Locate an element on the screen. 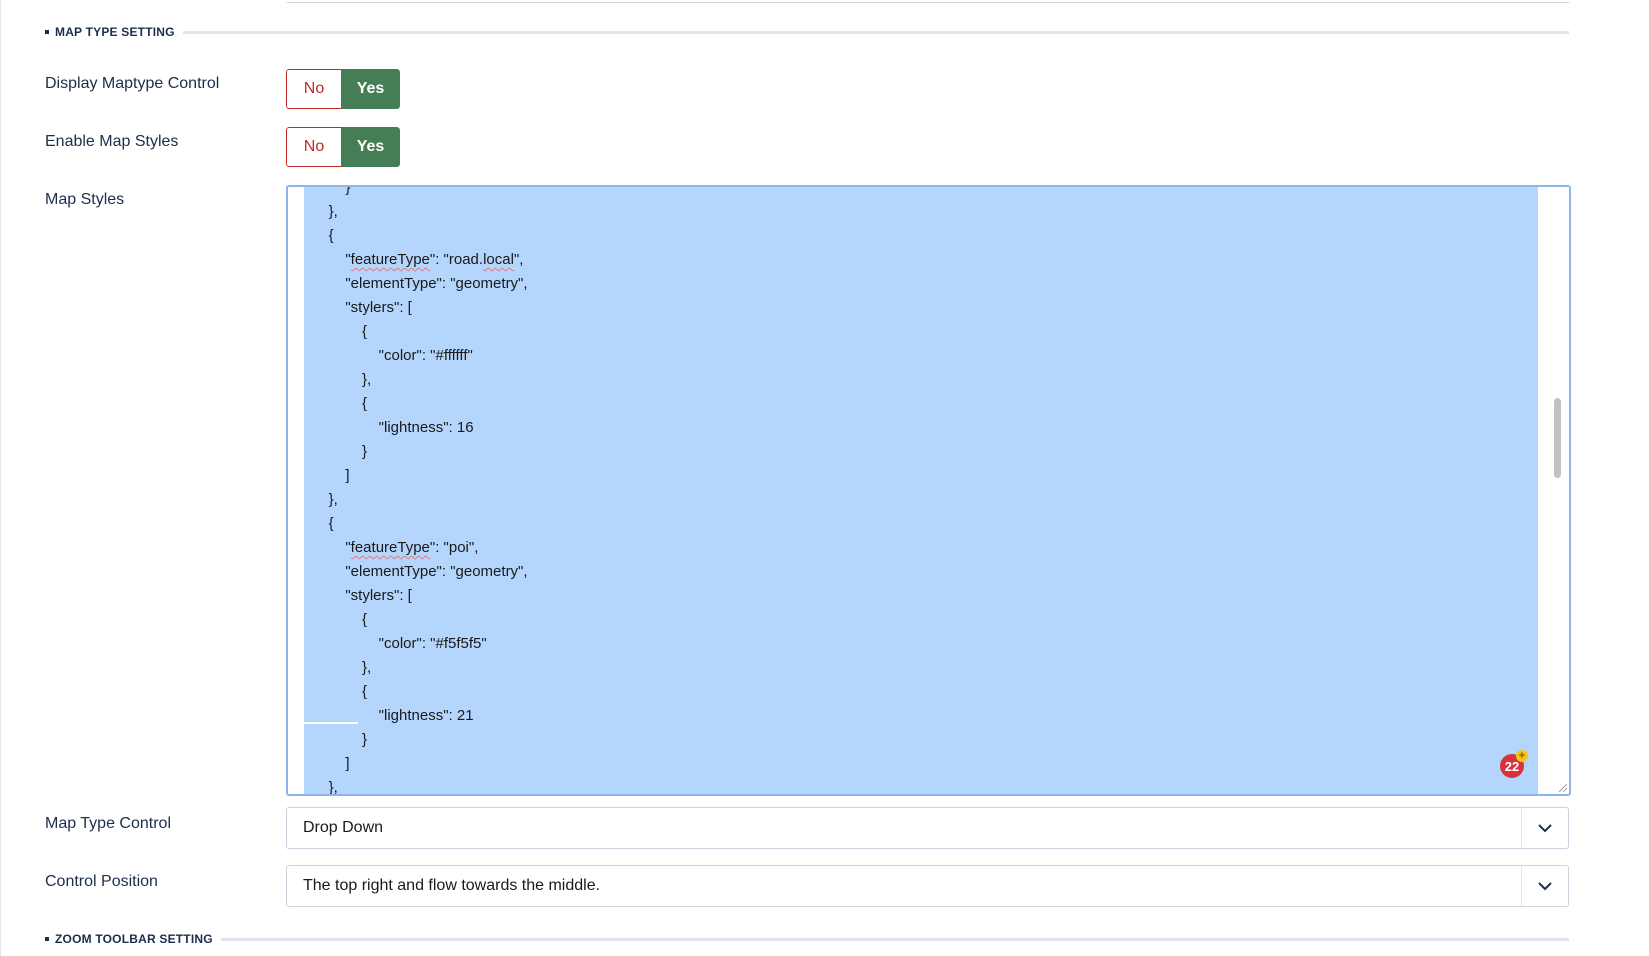 The image size is (1649, 956). scrollbar-thumb is located at coordinates (1557, 438).